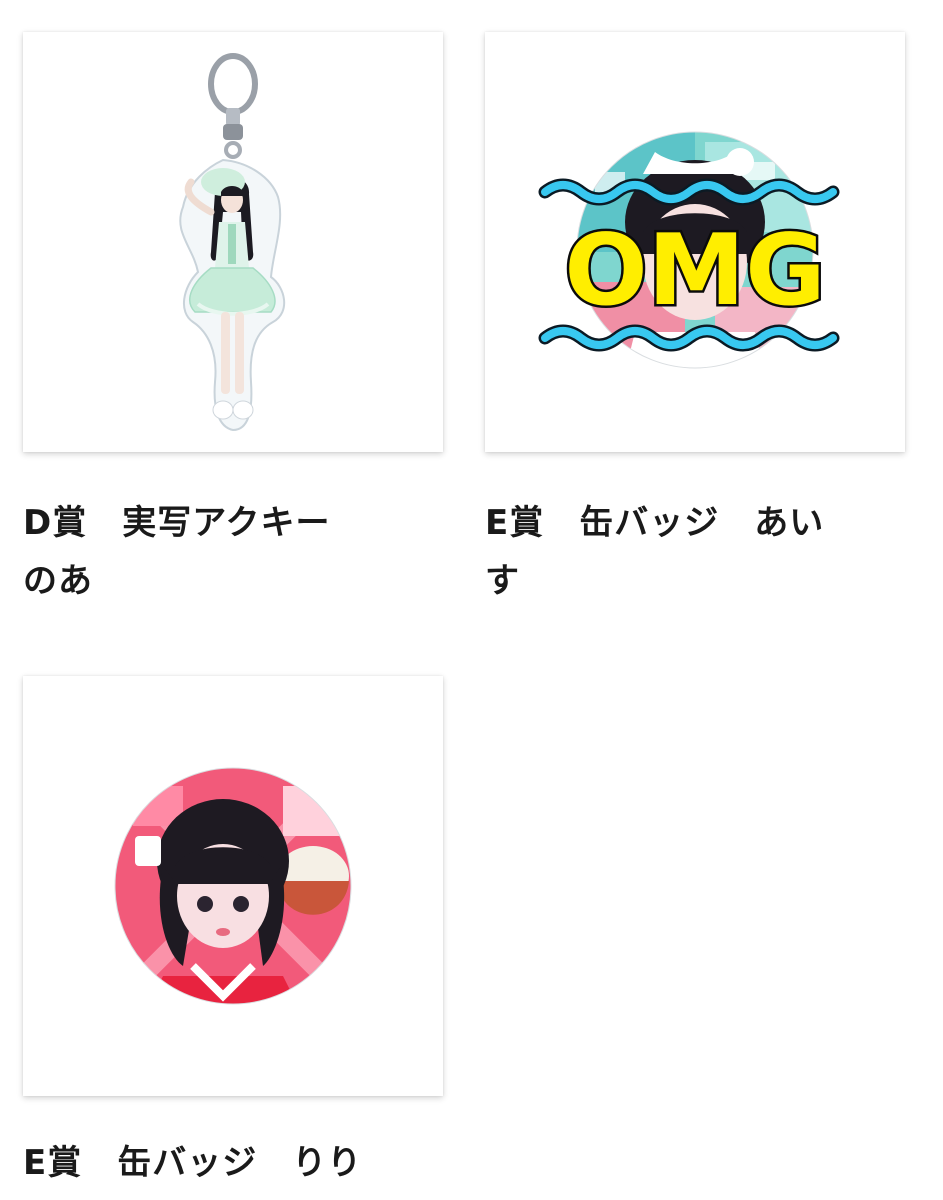 The height and width of the screenshot is (1200, 943). What do you see at coordinates (198, 552) in the screenshot?
I see `product-title: D賞 実写アクキー のあ` at bounding box center [198, 552].